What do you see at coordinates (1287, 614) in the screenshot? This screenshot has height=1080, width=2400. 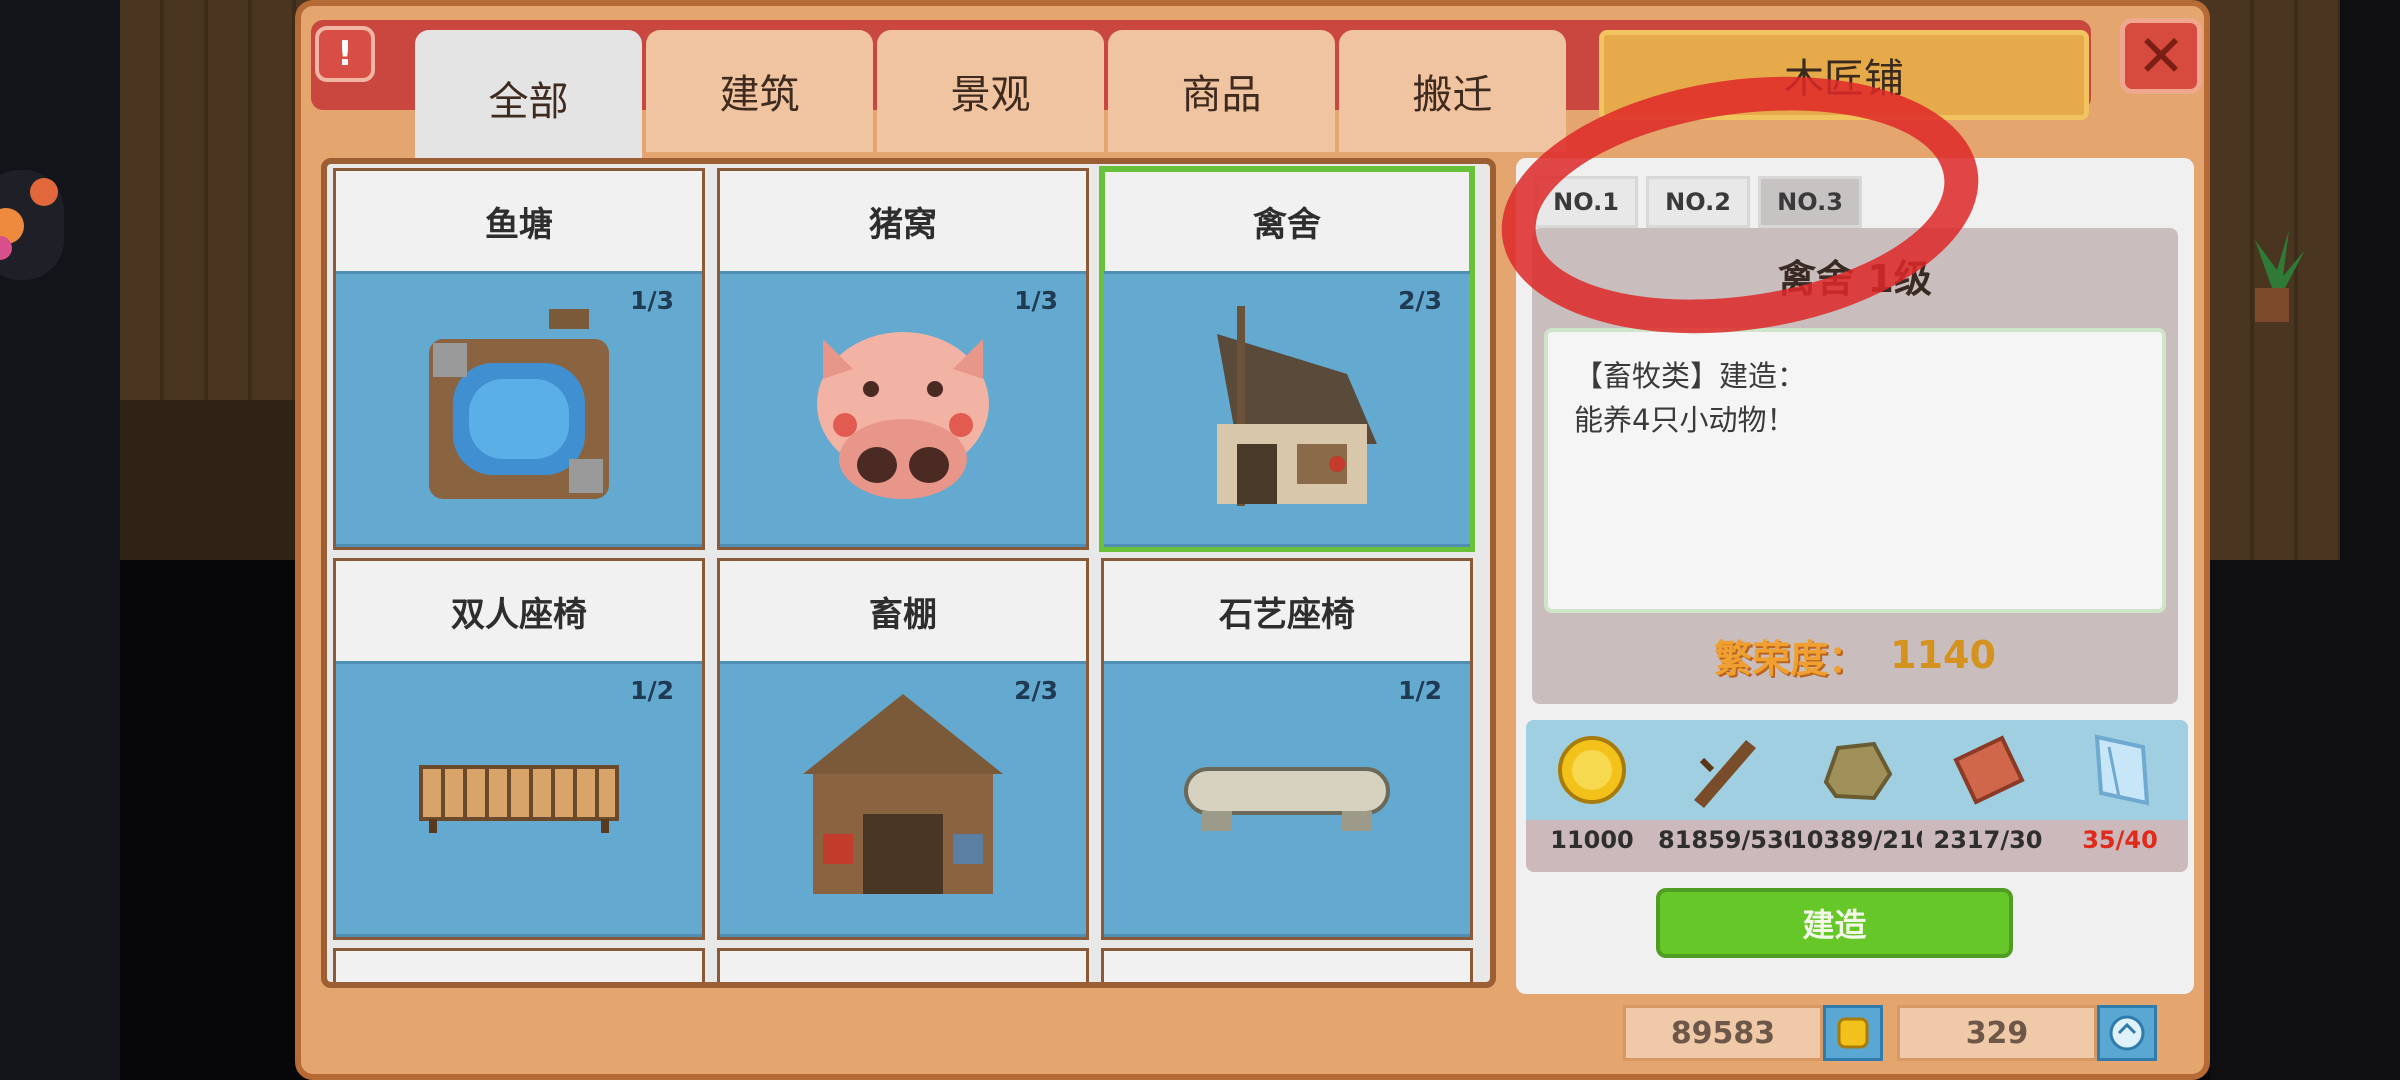 I see `building-name: 石艺座椅` at bounding box center [1287, 614].